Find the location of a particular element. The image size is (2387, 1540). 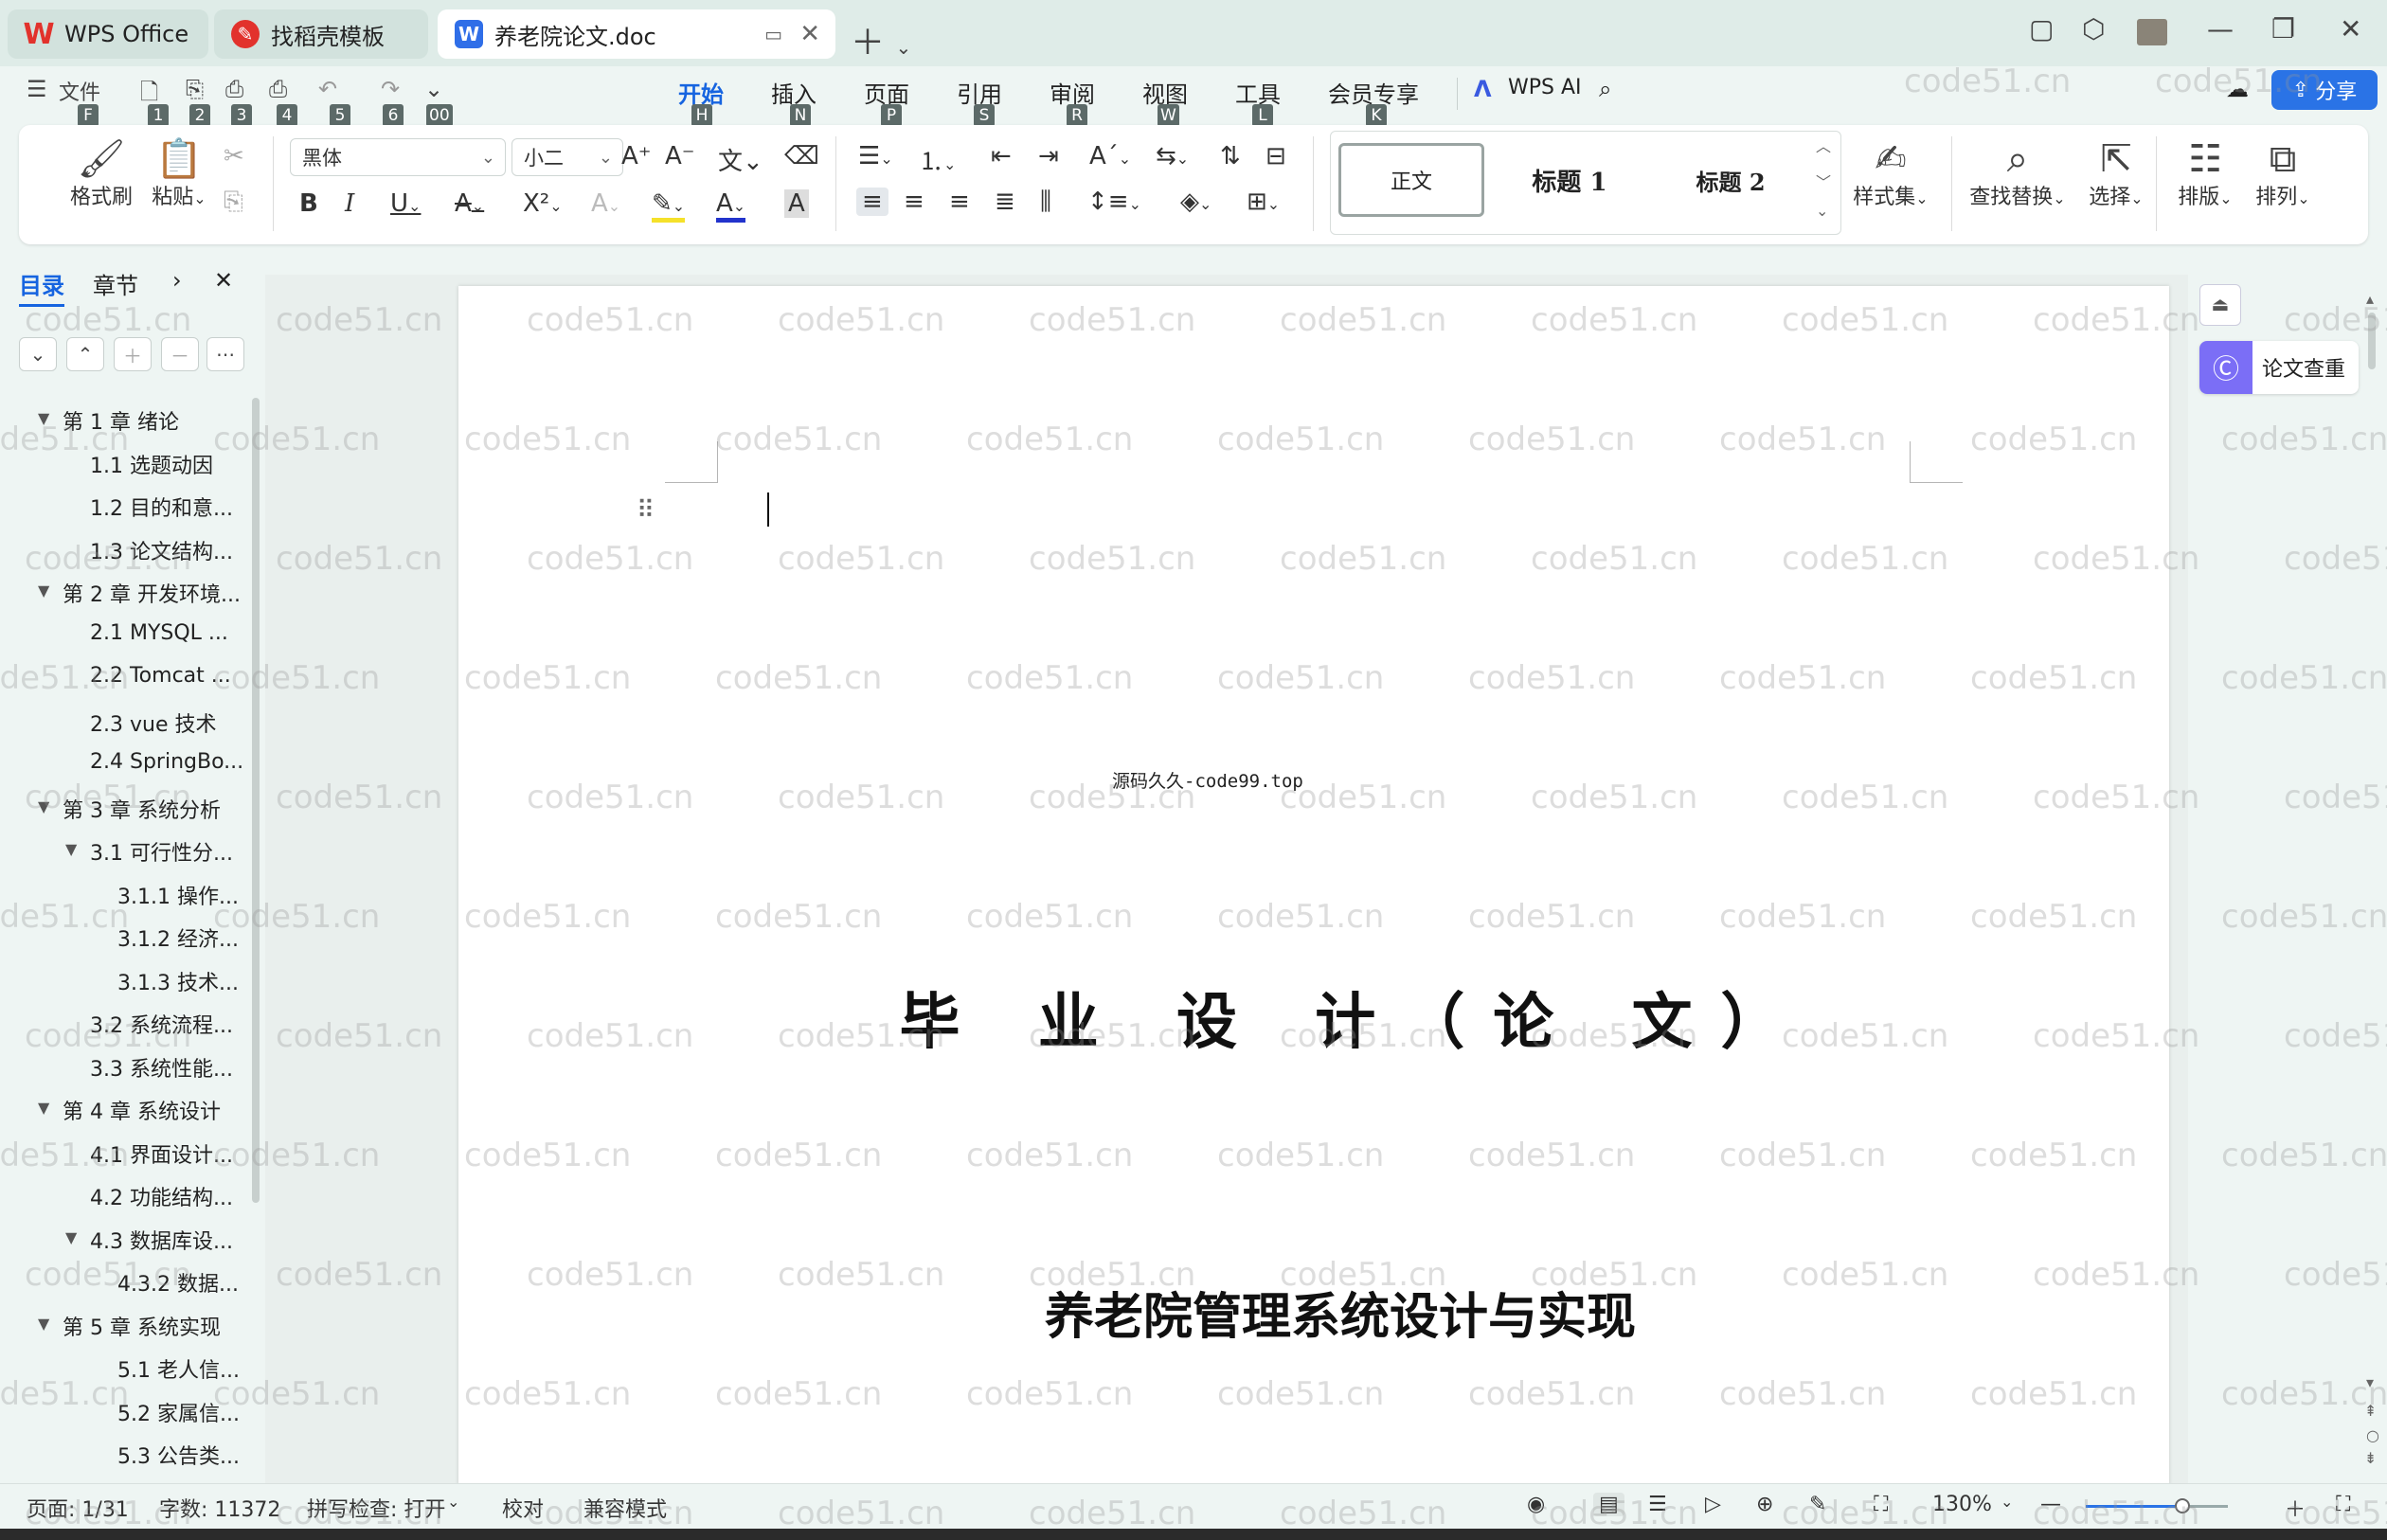

print-icon: ⎙ is located at coordinates (234, 89).